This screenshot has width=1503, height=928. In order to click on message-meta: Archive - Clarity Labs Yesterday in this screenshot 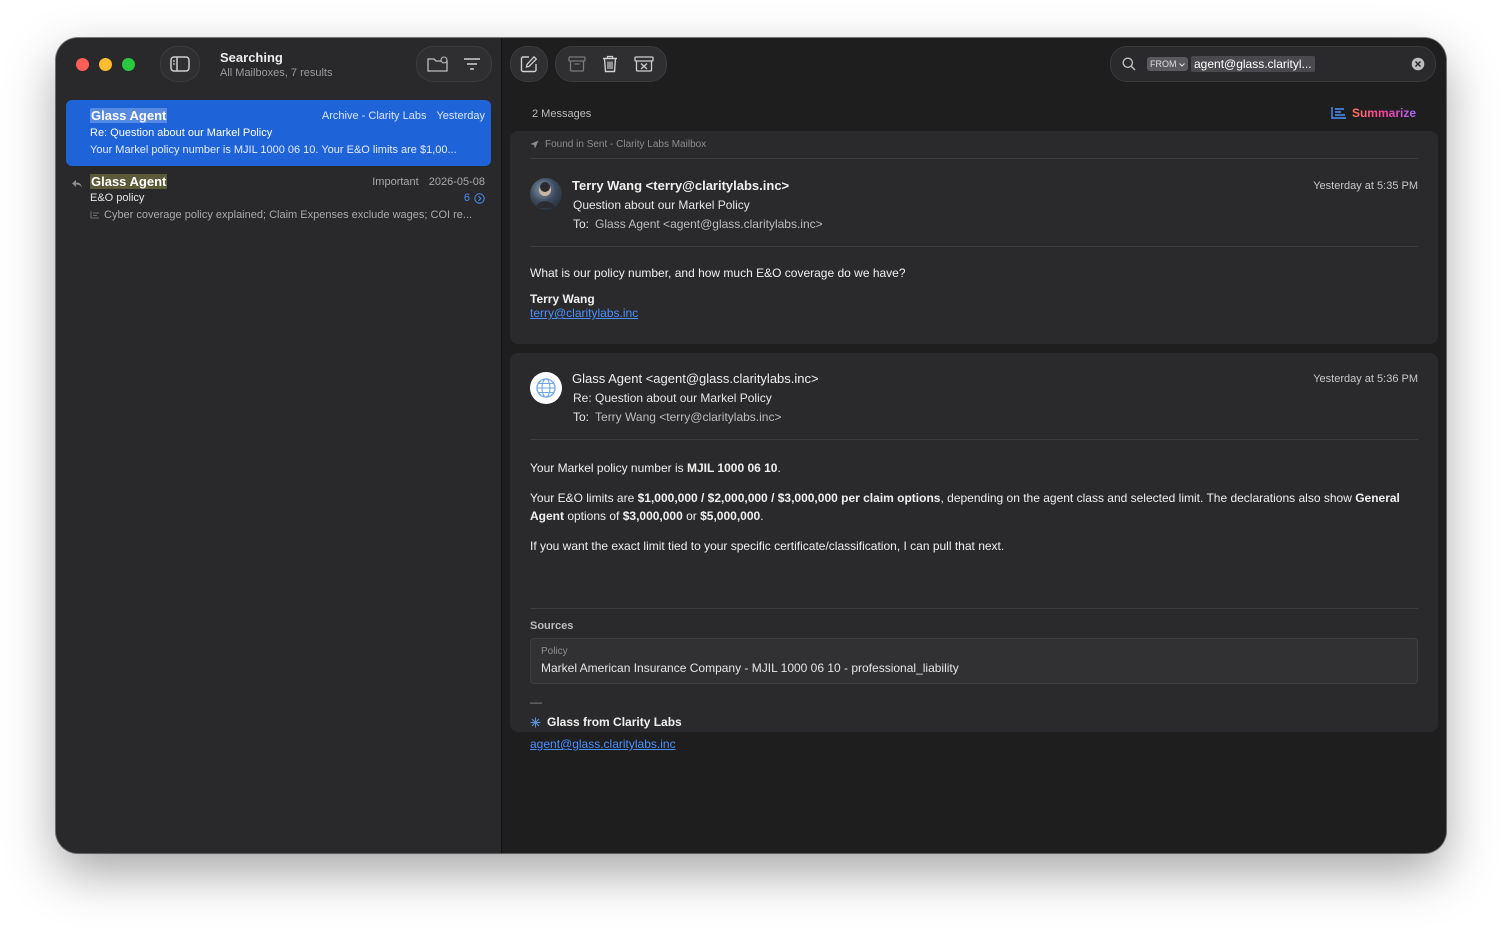, I will do `click(403, 116)`.